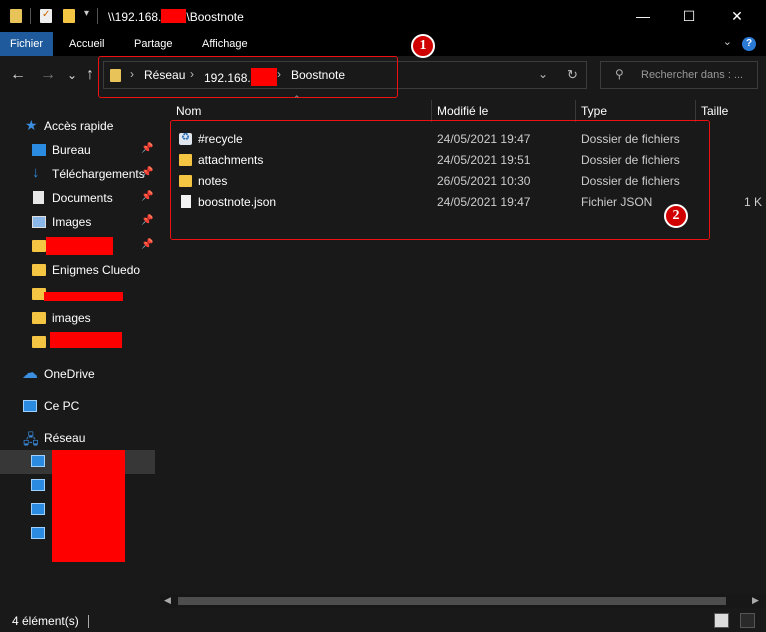  What do you see at coordinates (225, 44) in the screenshot?
I see `tab-affichage: Affichage` at bounding box center [225, 44].